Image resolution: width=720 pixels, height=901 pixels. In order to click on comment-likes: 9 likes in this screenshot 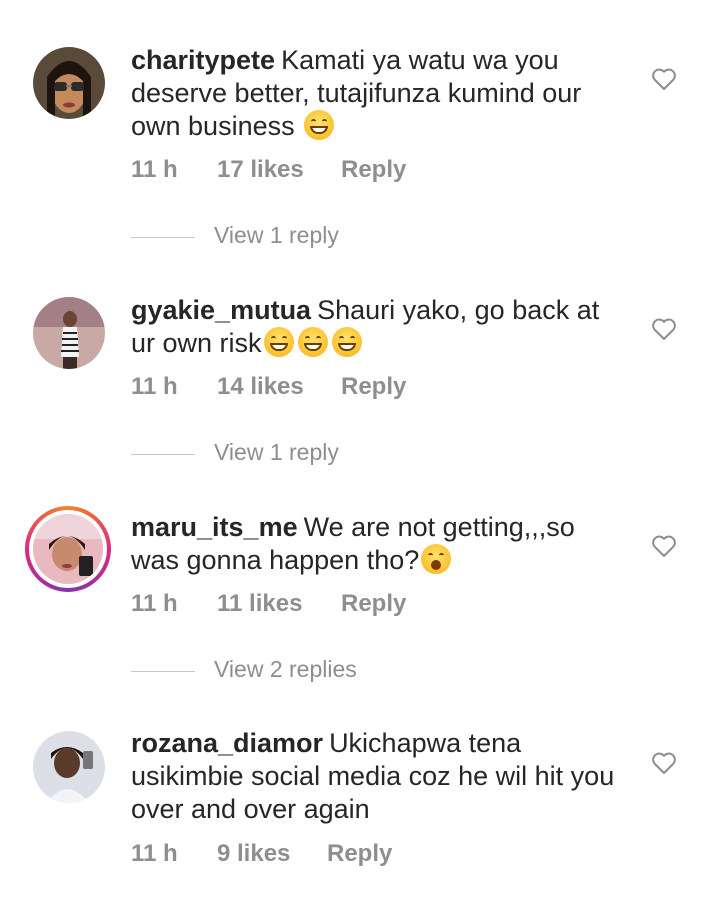, I will do `click(253, 854)`.